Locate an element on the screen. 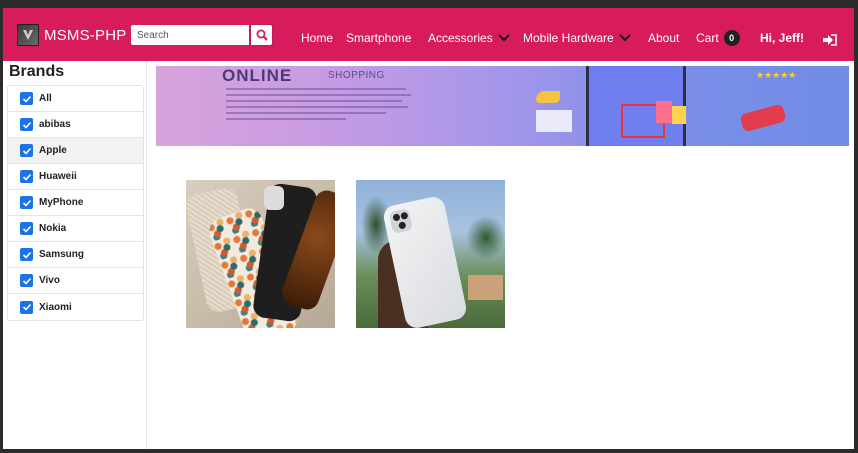  nav-accessories-dropdown: Accessories is located at coordinates (469, 38).